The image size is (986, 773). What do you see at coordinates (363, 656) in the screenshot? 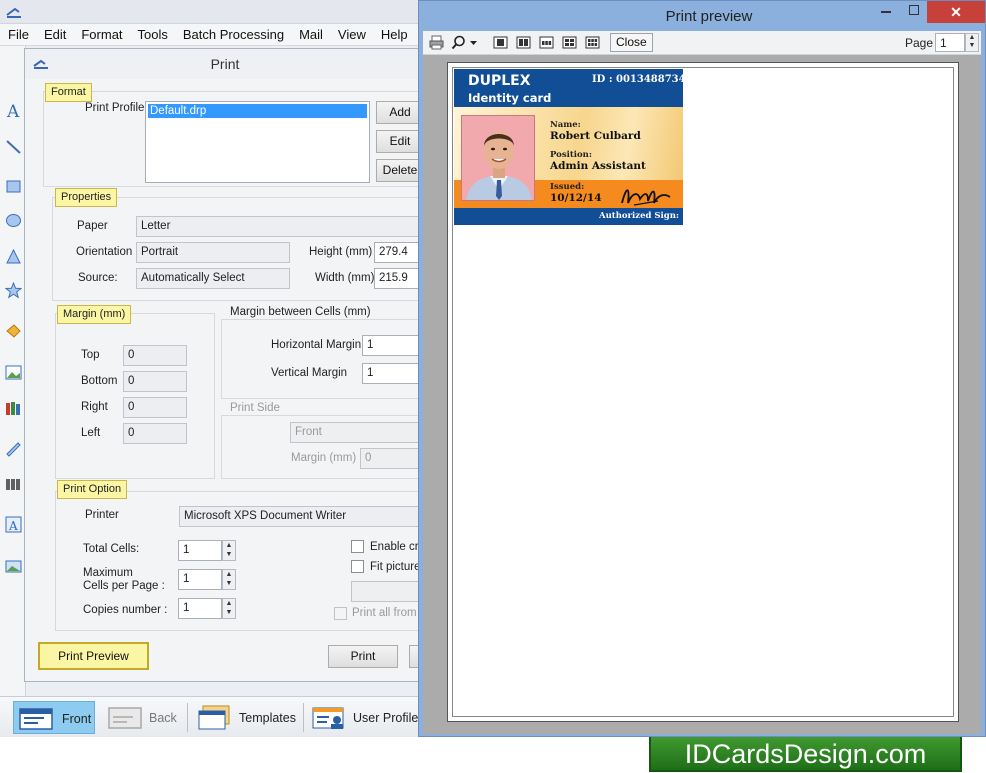
I see `print-button: Print` at bounding box center [363, 656].